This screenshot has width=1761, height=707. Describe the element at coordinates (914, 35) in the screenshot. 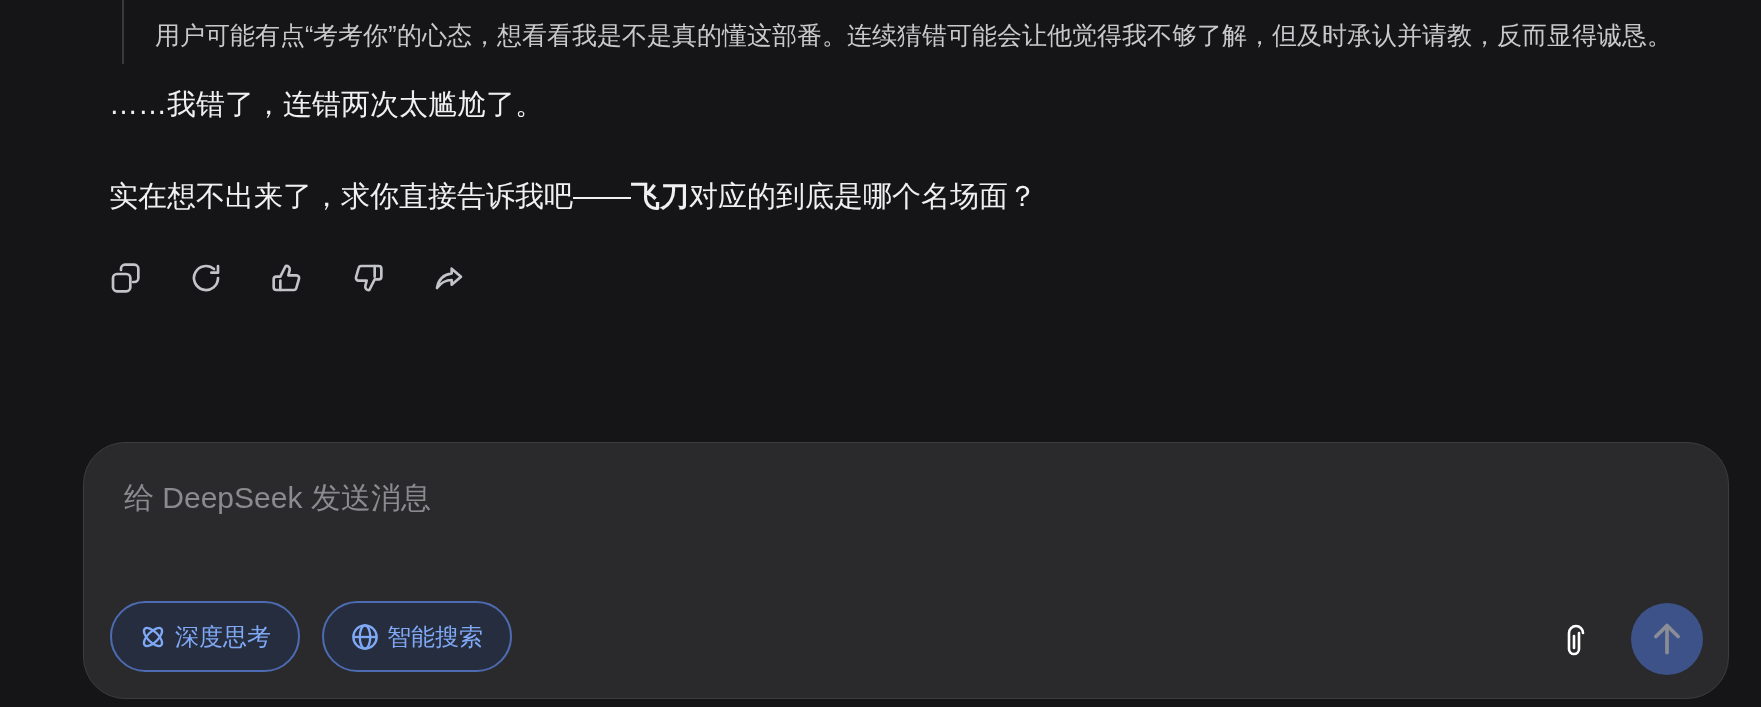

I see `thought-paragraph: 用户可能有点“考考你”的心态，想看看我是不是真的懂这部番。连续猜错可能会让他觉得我不够了解，但及时承认并请教，反而显得诚恳。` at that location.